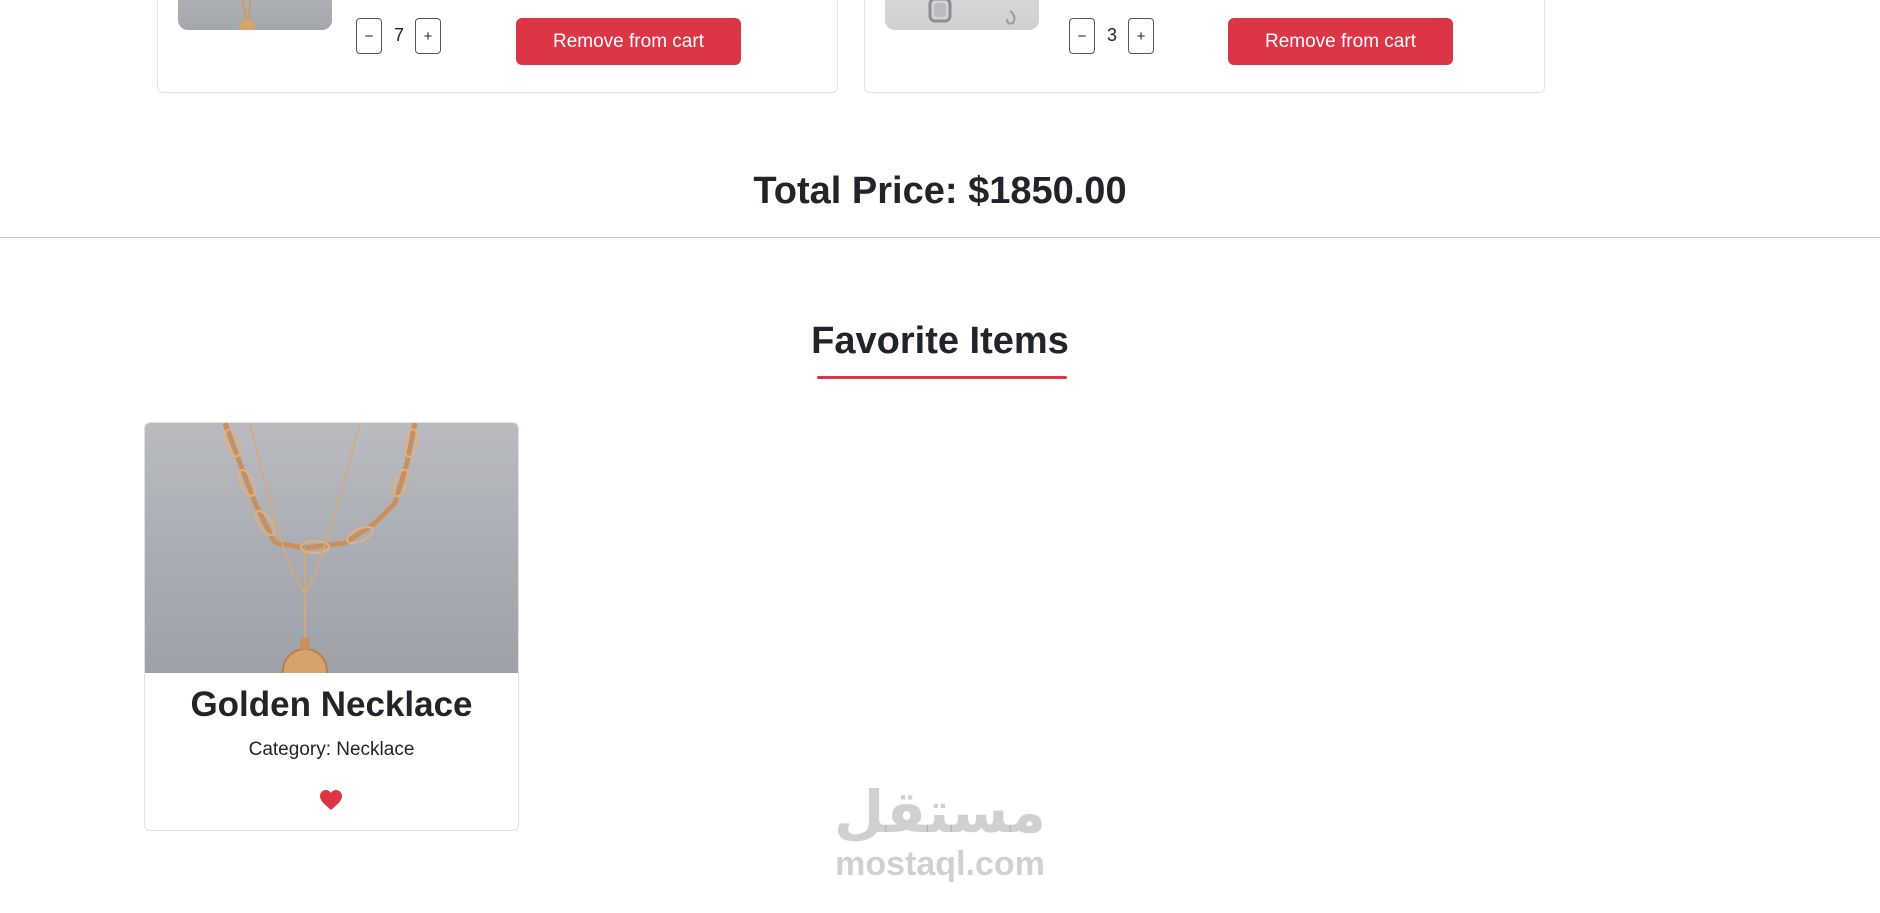 Image resolution: width=1880 pixels, height=913 pixels. Describe the element at coordinates (942, 377) in the screenshot. I see `heading-underline` at that location.